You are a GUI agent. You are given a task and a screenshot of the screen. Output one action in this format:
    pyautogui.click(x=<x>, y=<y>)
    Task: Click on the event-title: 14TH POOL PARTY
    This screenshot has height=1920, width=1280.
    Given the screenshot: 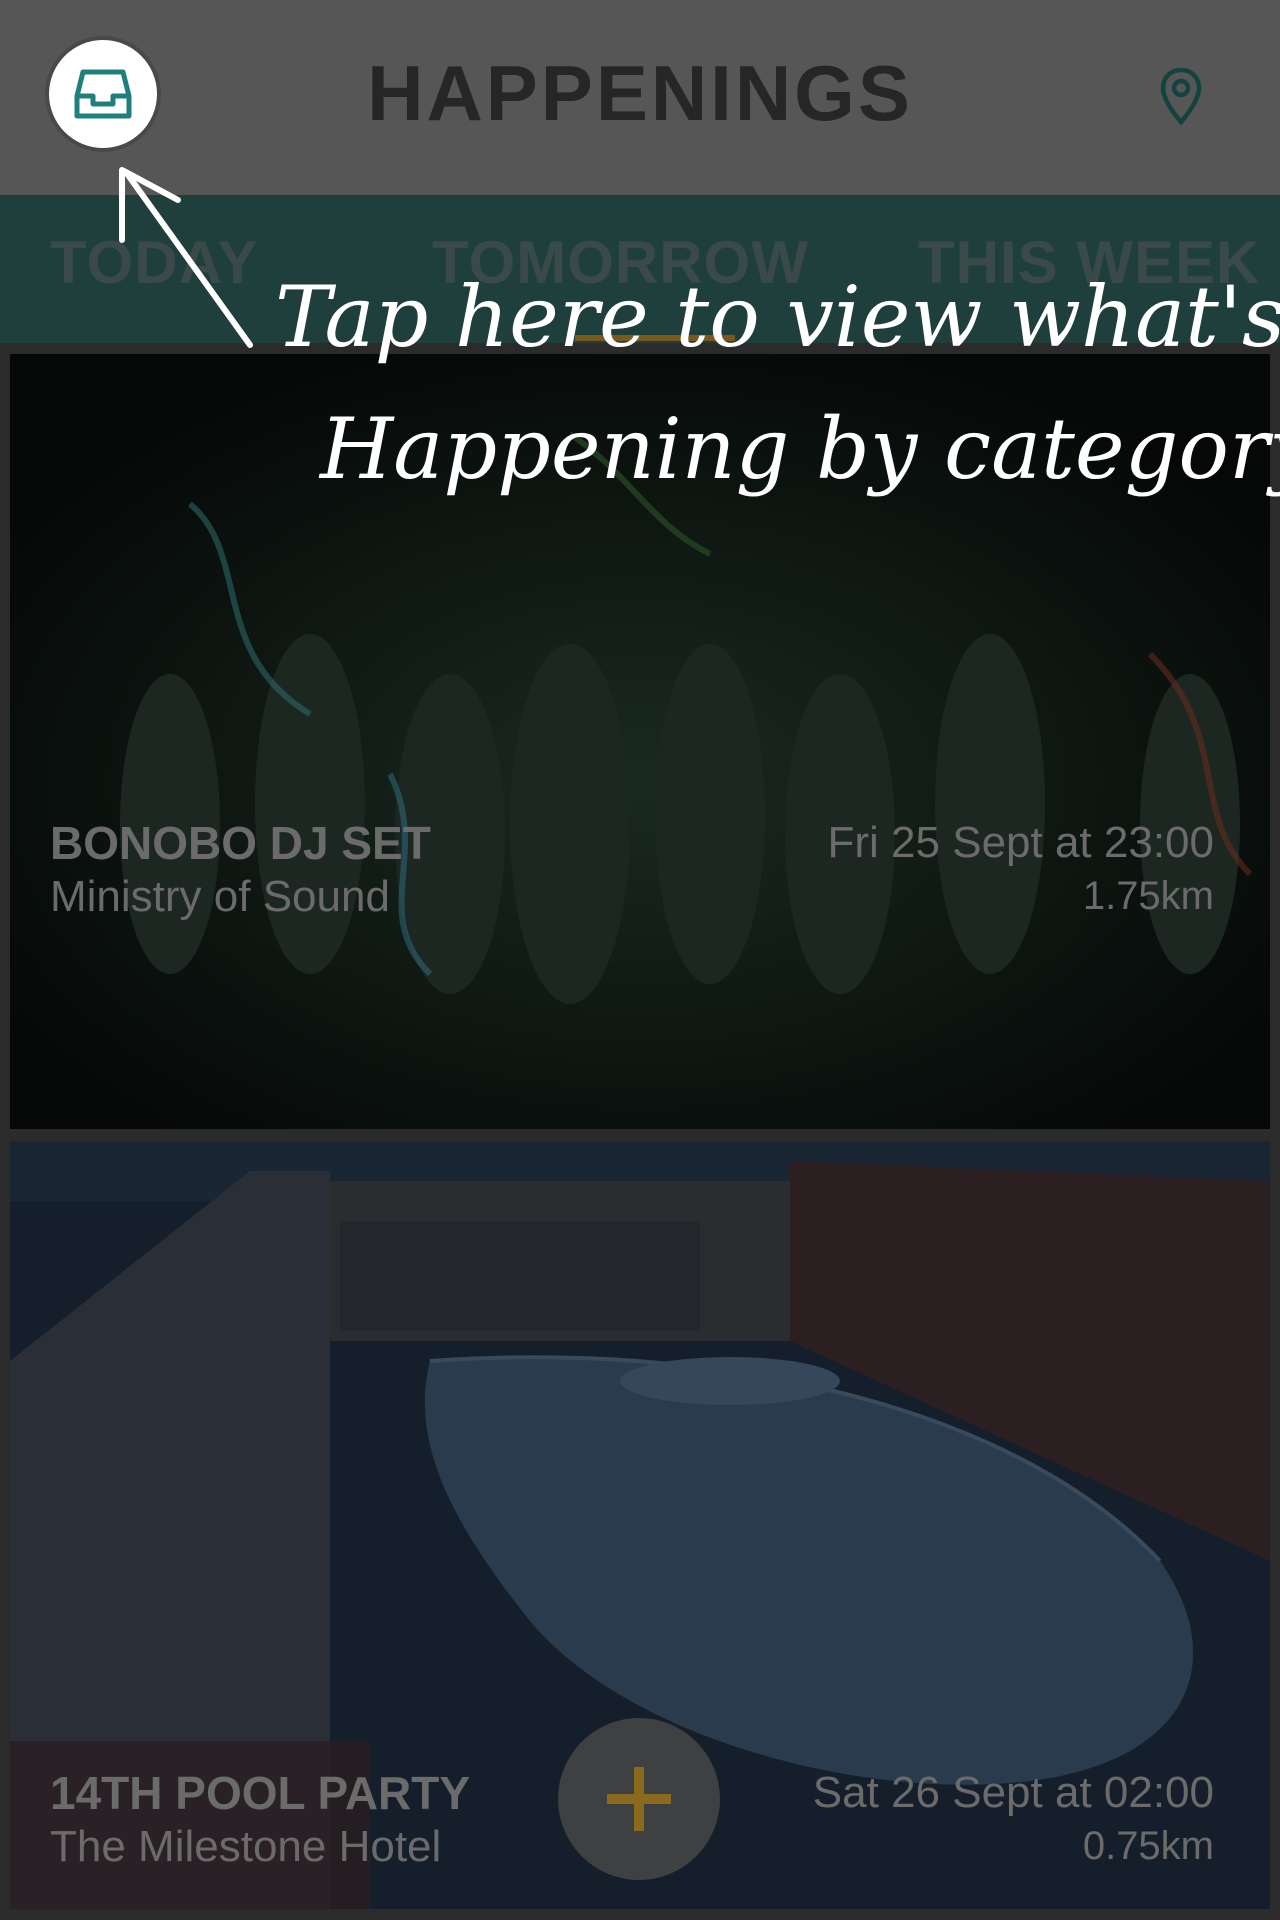 What is the action you would take?
    pyautogui.click(x=260, y=1793)
    